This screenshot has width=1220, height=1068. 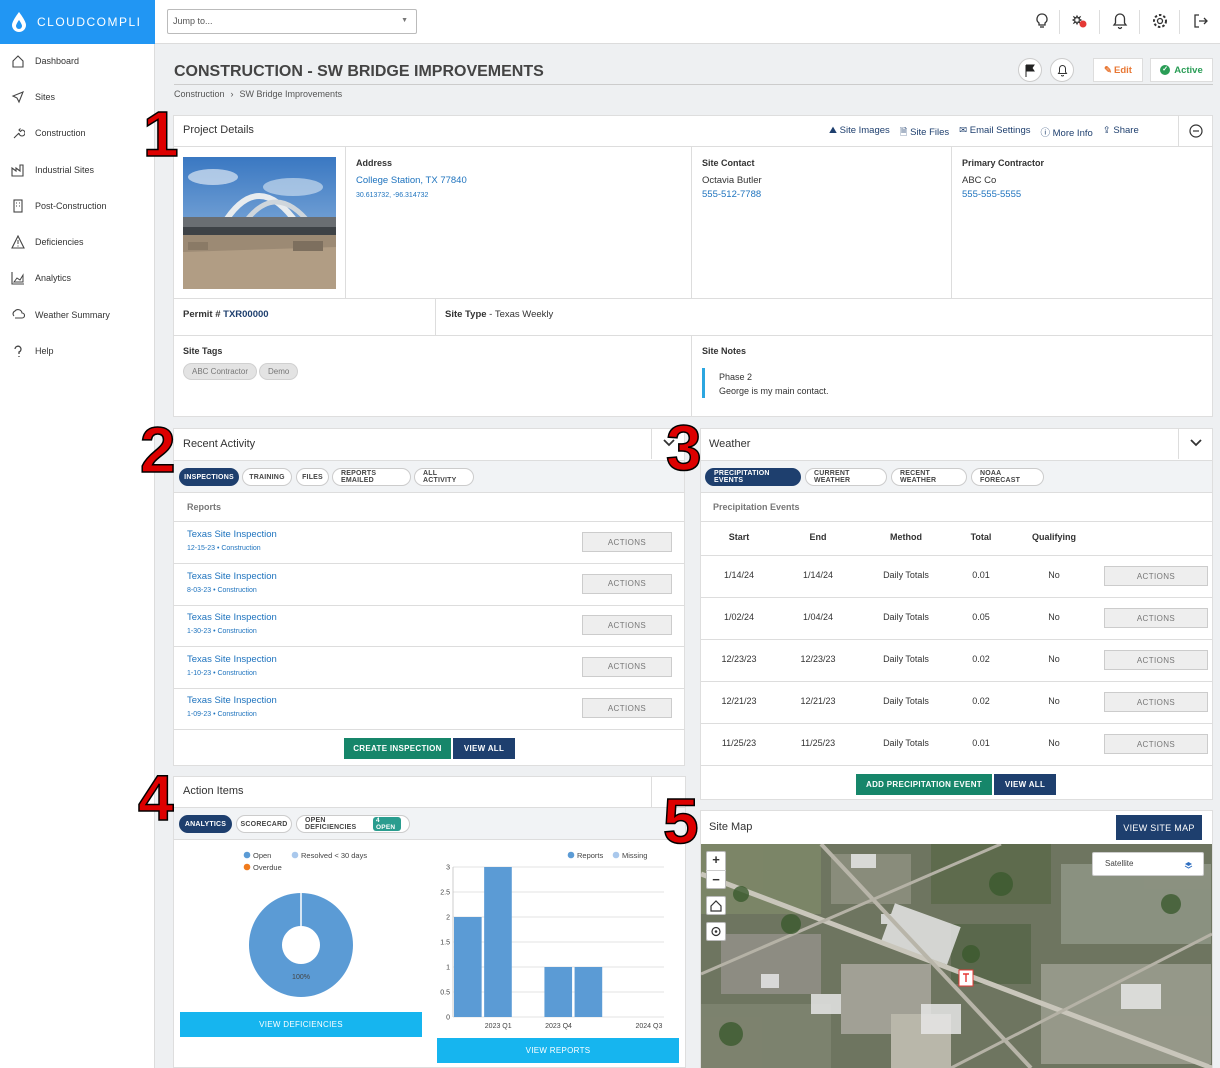 I want to click on satellite-map, so click(x=956, y=956).